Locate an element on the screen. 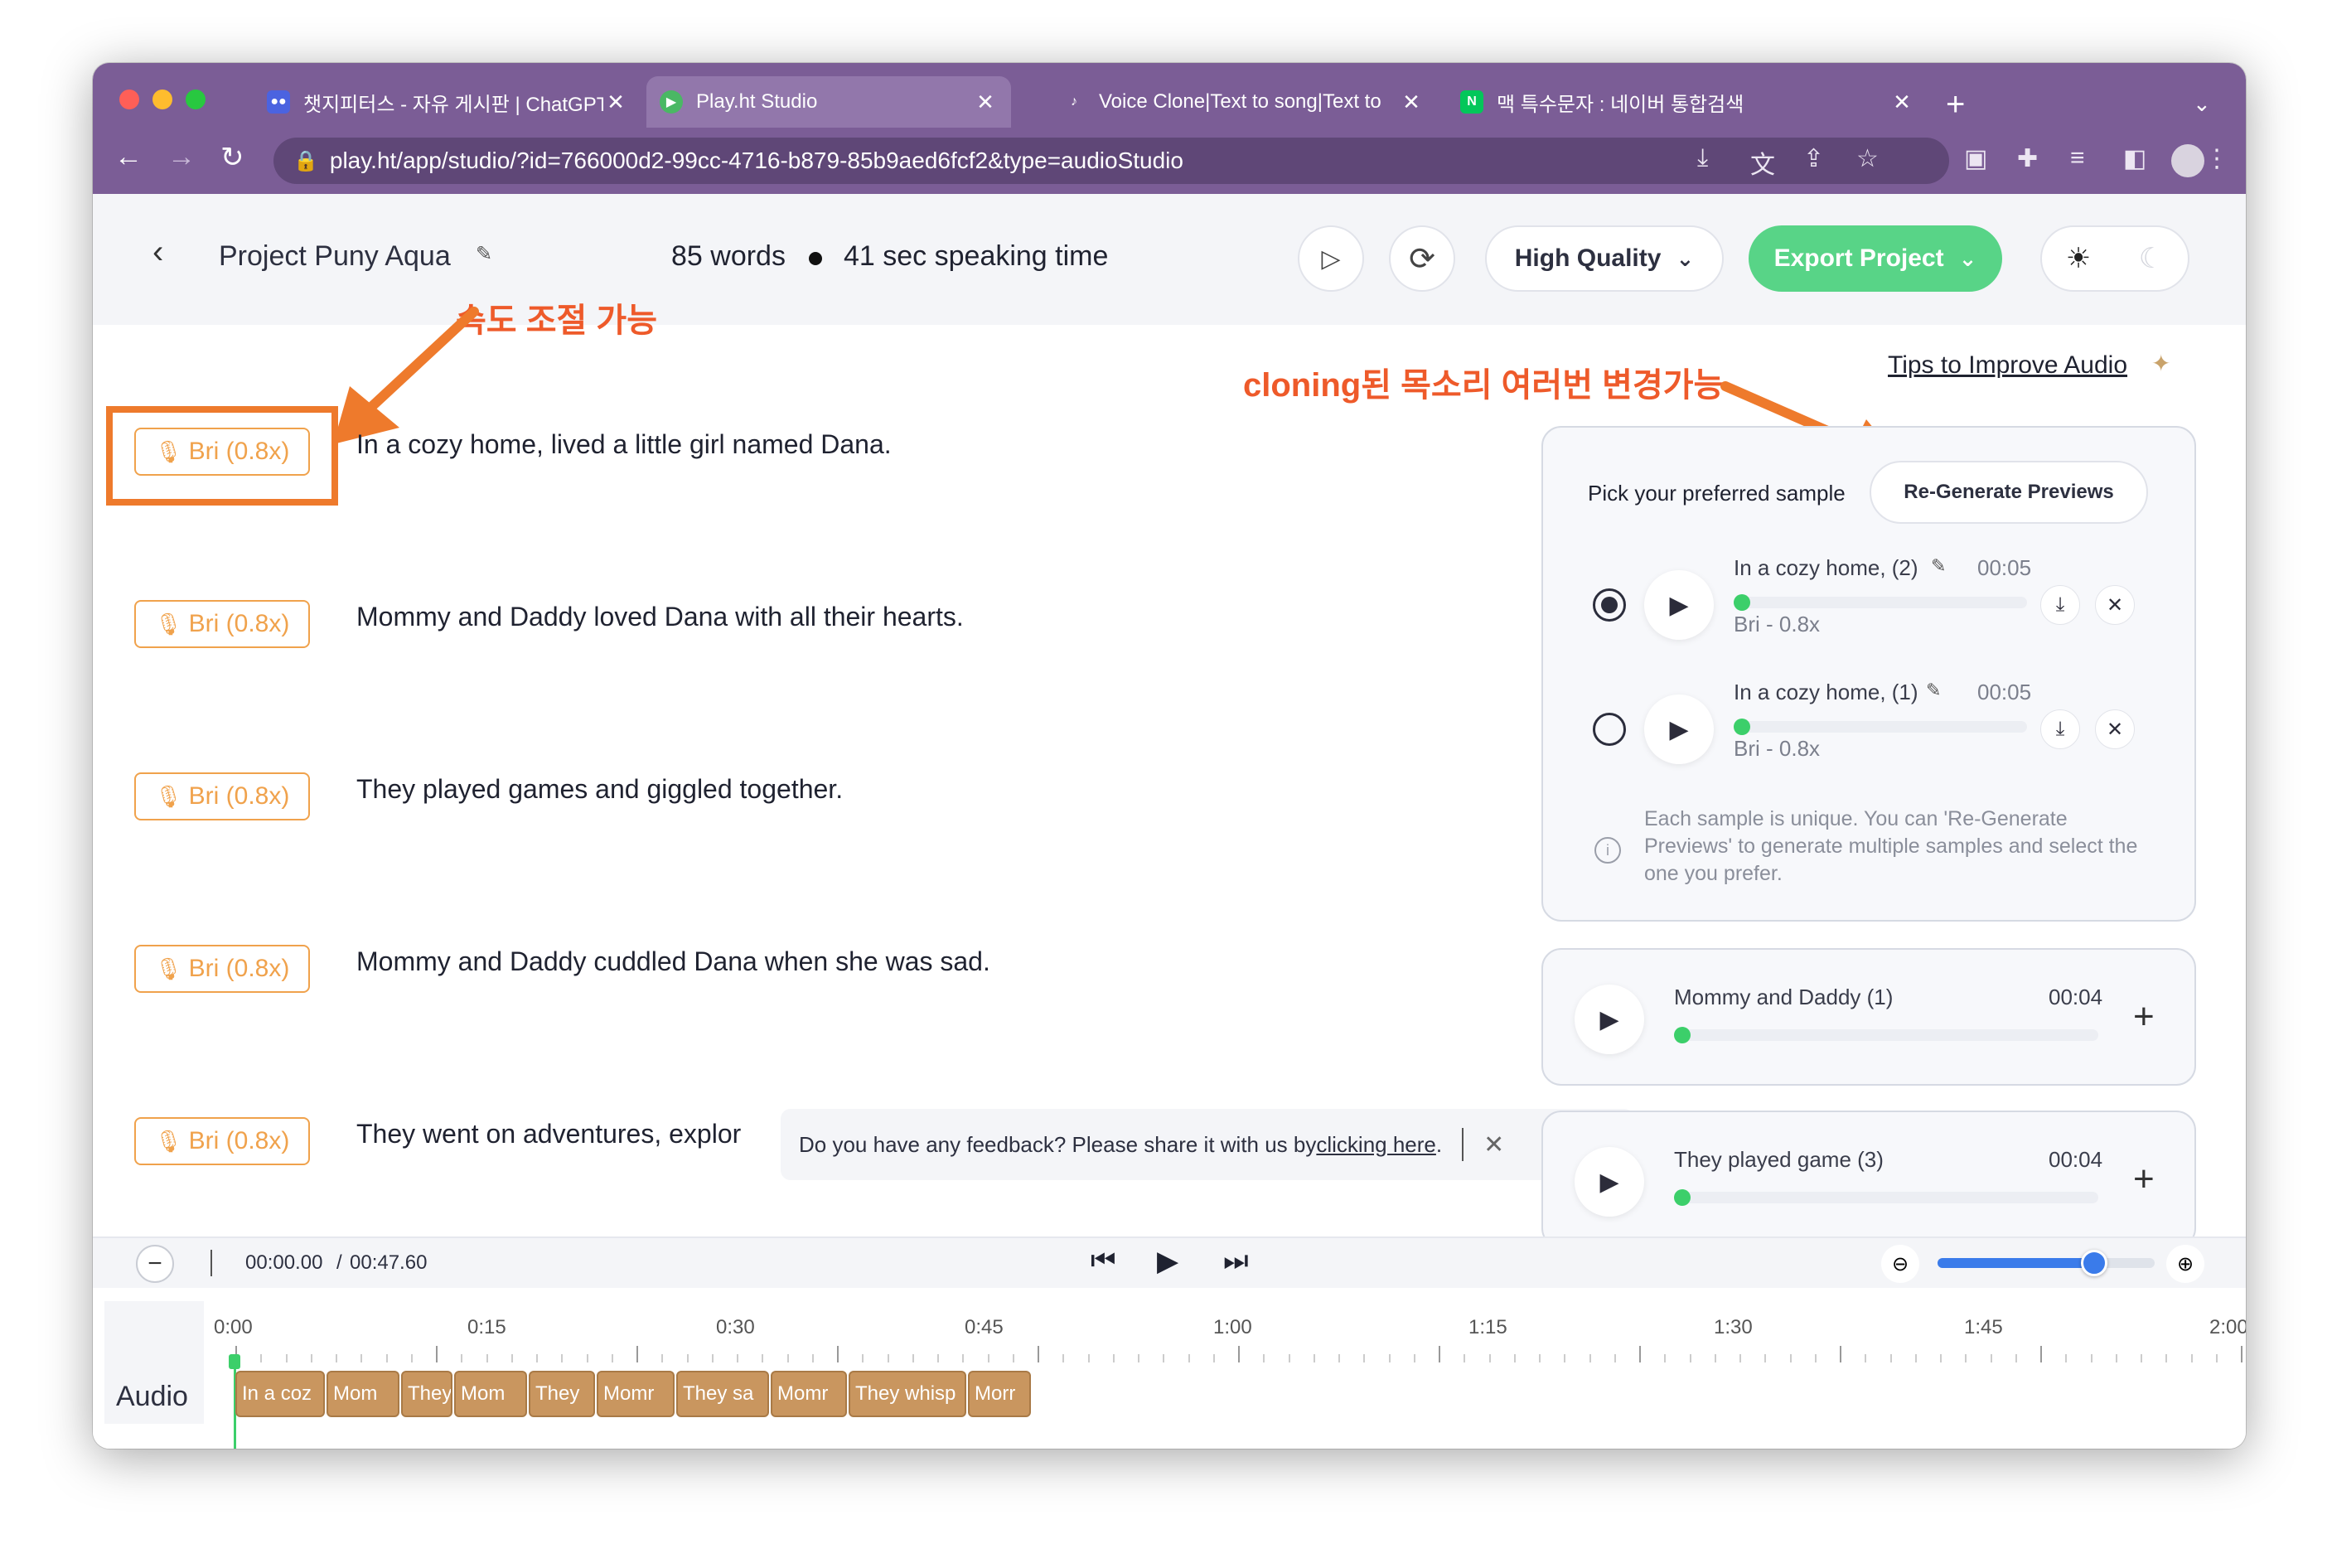  more-menu-icon: ⋮ is located at coordinates (2217, 158).